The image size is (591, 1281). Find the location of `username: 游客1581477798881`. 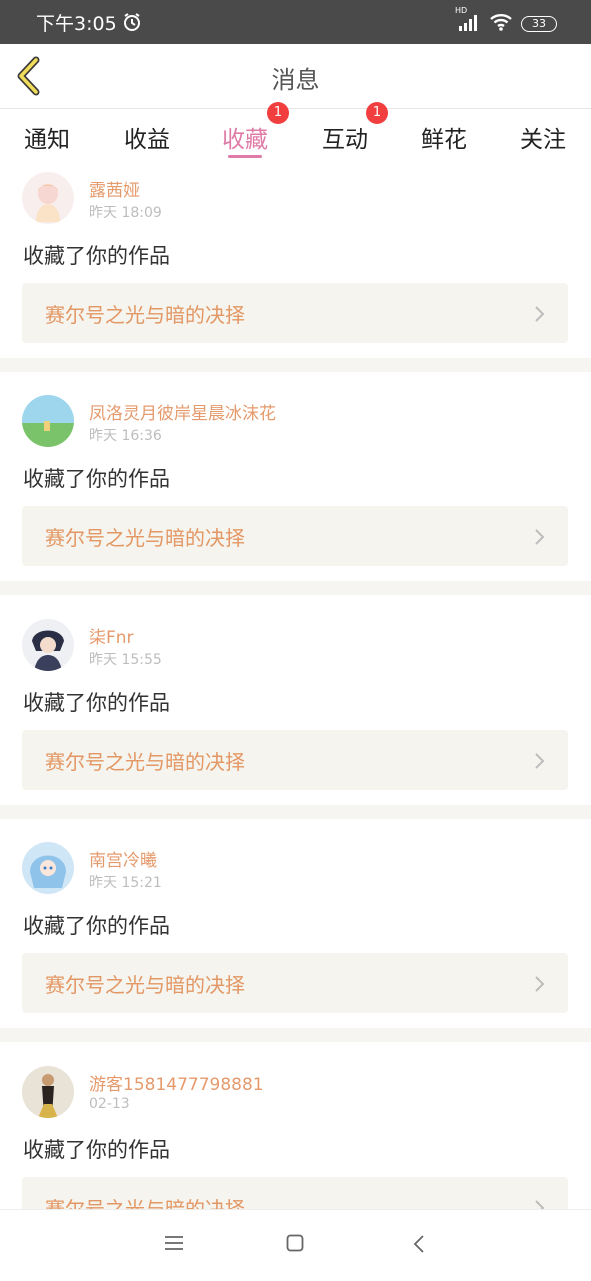

username: 游客1581477798881 is located at coordinates (176, 1082).